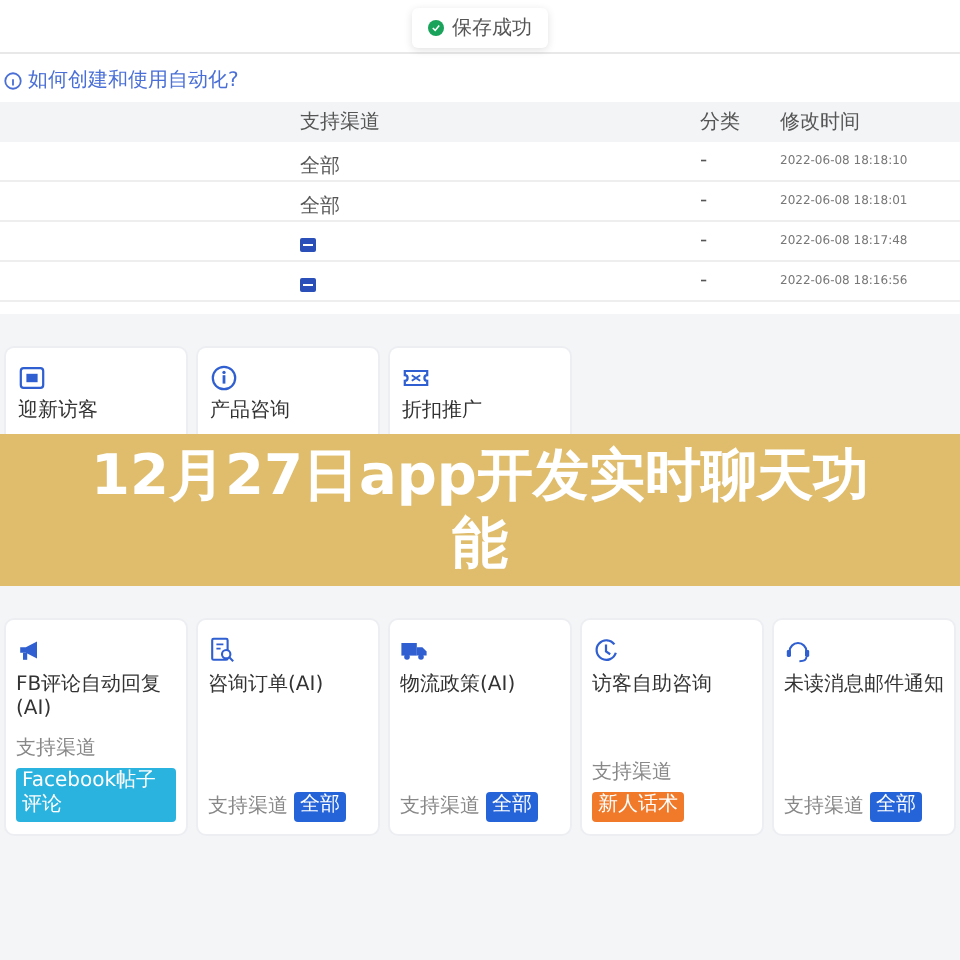 The width and height of the screenshot is (960, 960). Describe the element at coordinates (480, 726) in the screenshot. I see `feature-card: 物流政策(AI) 支持渠道 全部` at that location.